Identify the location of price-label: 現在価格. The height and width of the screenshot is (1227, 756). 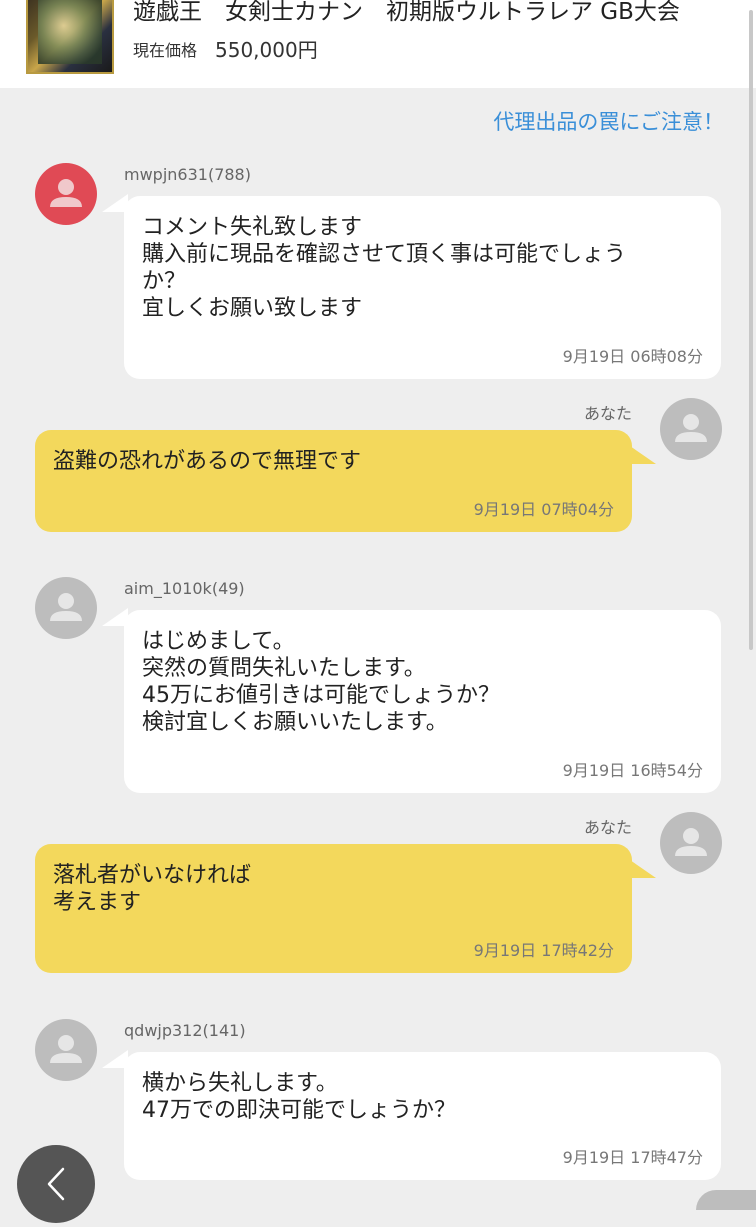
(165, 50).